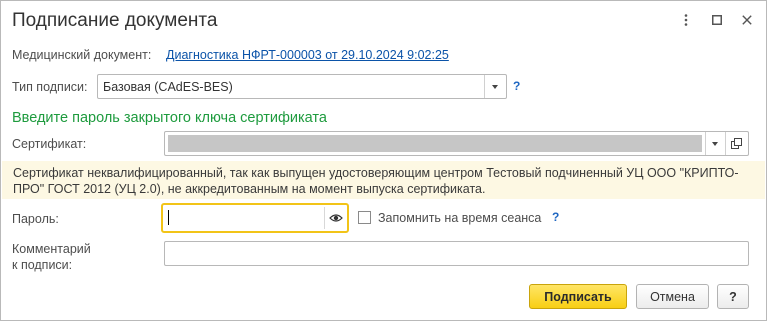 This screenshot has width=767, height=321. What do you see at coordinates (168, 87) in the screenshot?
I see `signature-type-value: Базовая (CAdES-BES)` at bounding box center [168, 87].